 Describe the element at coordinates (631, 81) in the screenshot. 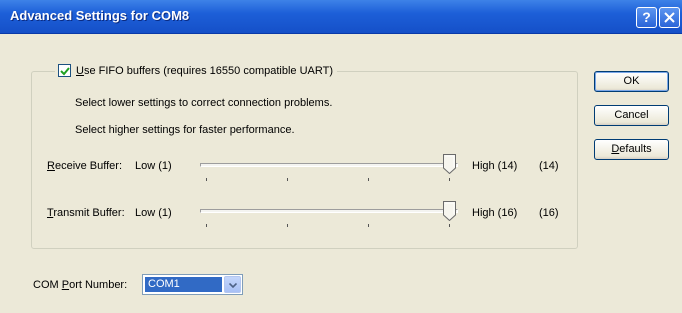

I see `ok-button: OK` at that location.